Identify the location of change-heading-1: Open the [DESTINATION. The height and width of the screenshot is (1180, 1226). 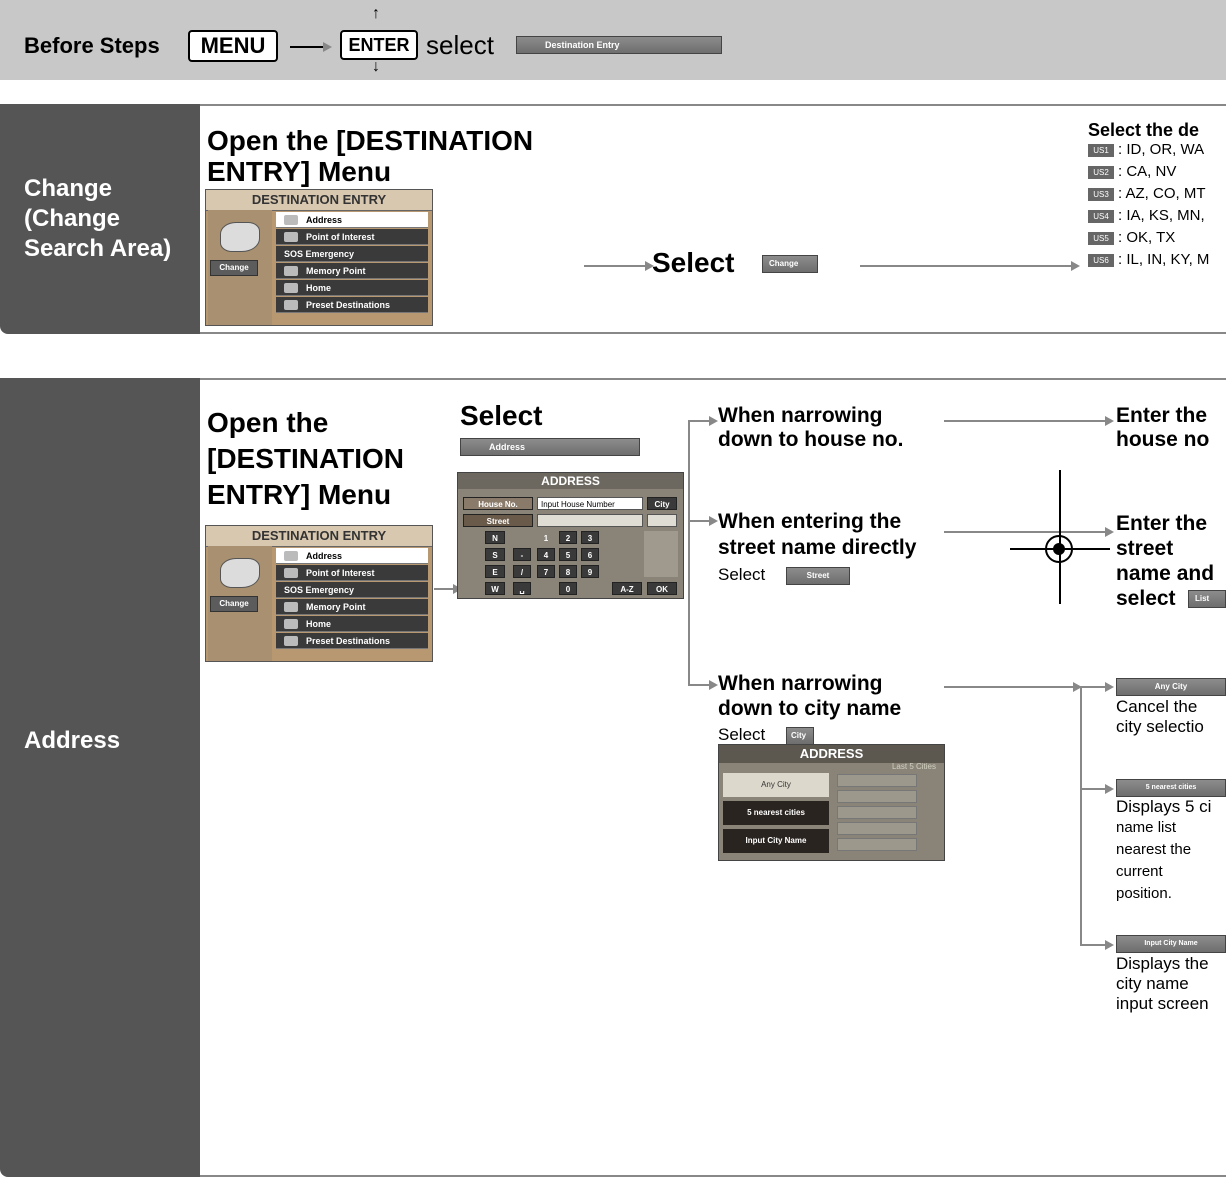
(370, 140).